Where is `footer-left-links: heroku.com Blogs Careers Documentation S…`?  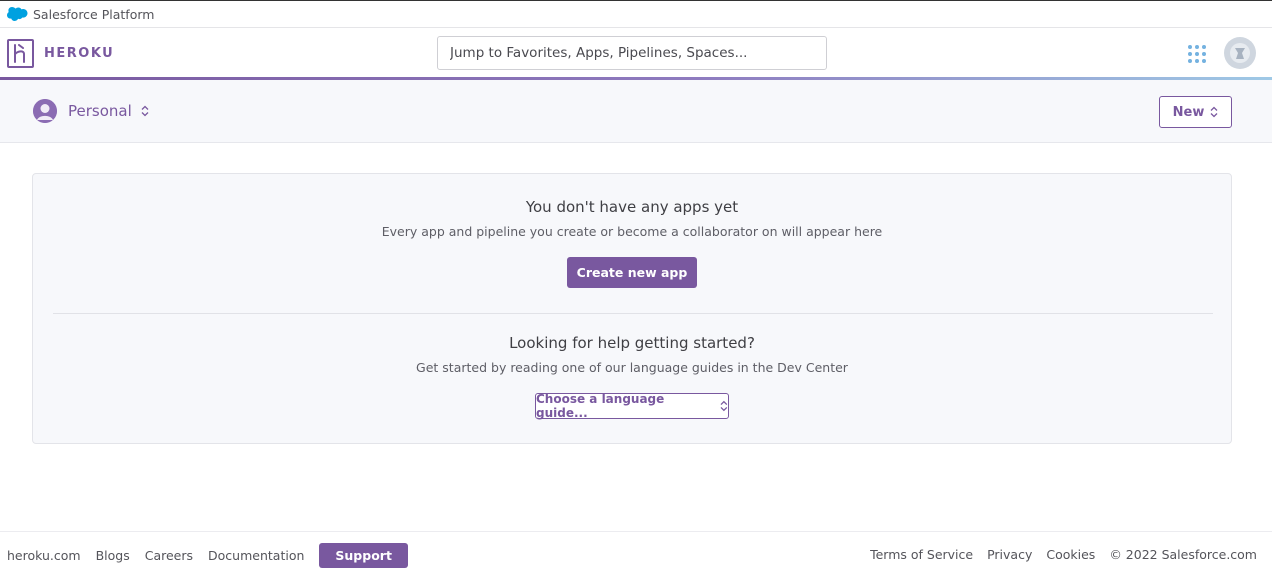 footer-left-links: heroku.com Blogs Careers Documentation S… is located at coordinates (207, 555).